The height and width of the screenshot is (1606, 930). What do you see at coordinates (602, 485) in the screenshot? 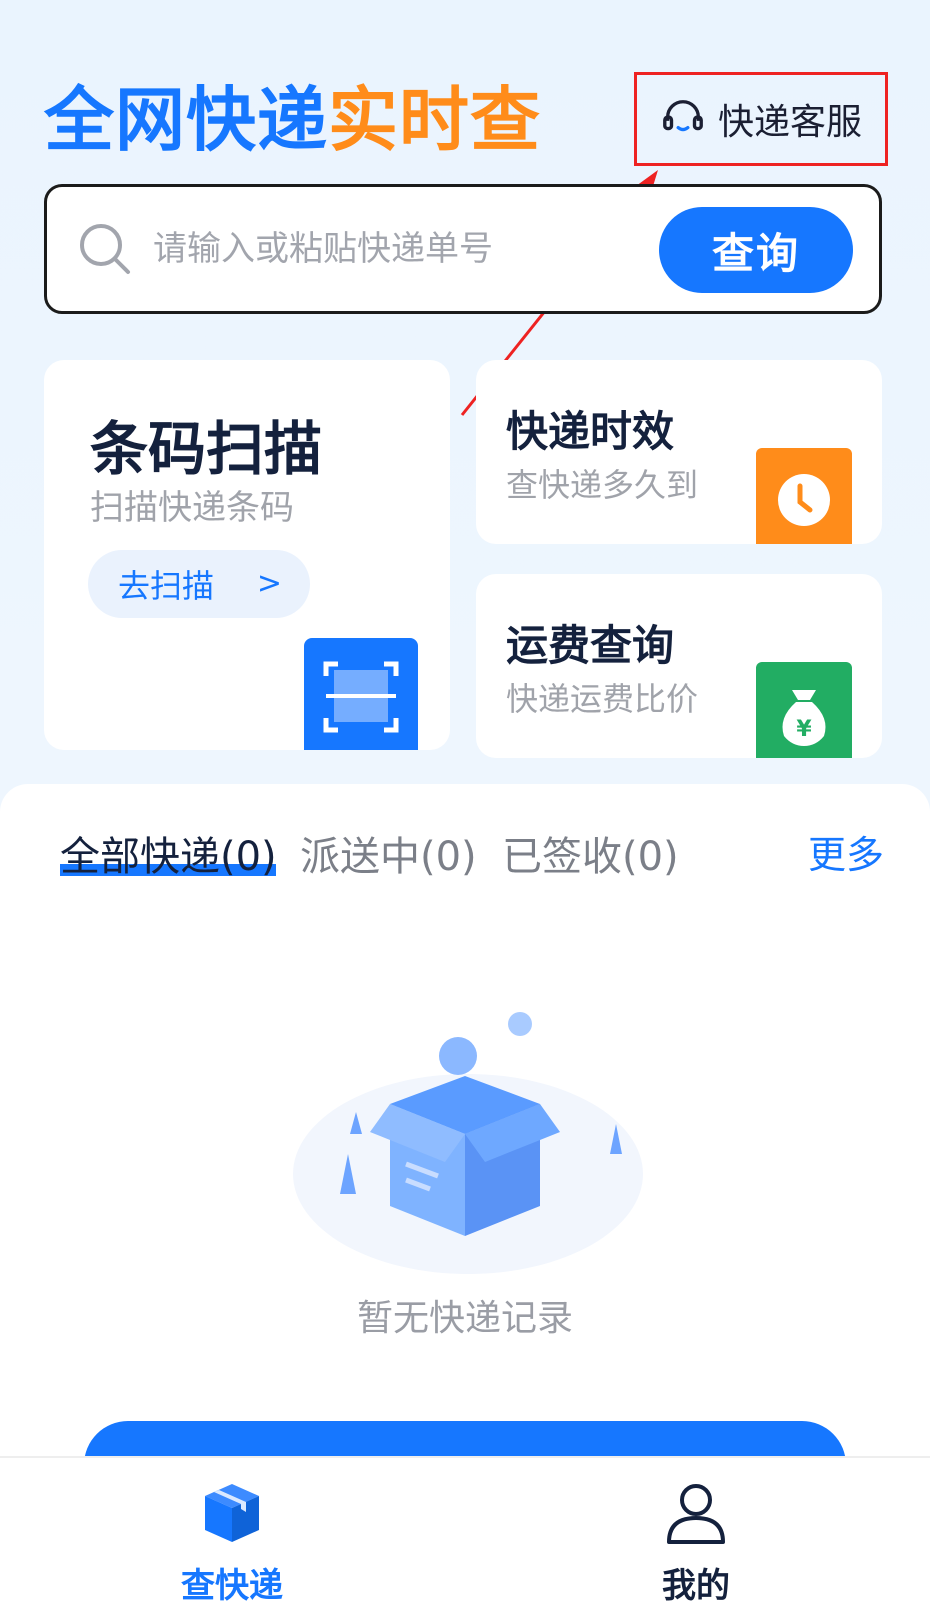
I see `time-card-subtitle: 查快递多久到` at bounding box center [602, 485].